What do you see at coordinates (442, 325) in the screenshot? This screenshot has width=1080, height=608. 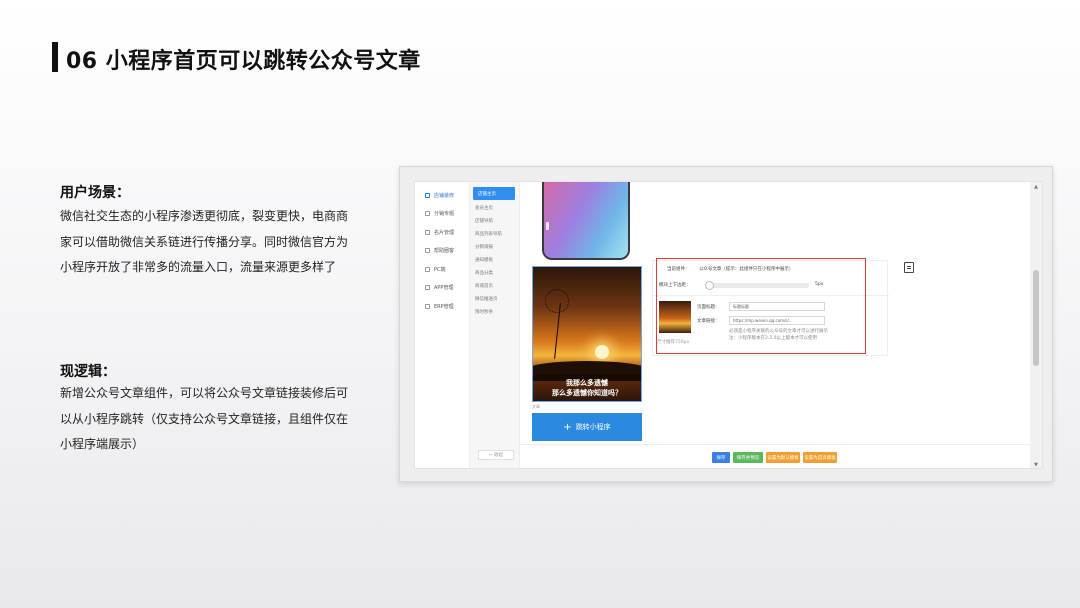 I see `primary-sidebar: 店铺装修 分销专题 名片管理 帮助圈客 PC端 APP管理 ERP管理` at bounding box center [442, 325].